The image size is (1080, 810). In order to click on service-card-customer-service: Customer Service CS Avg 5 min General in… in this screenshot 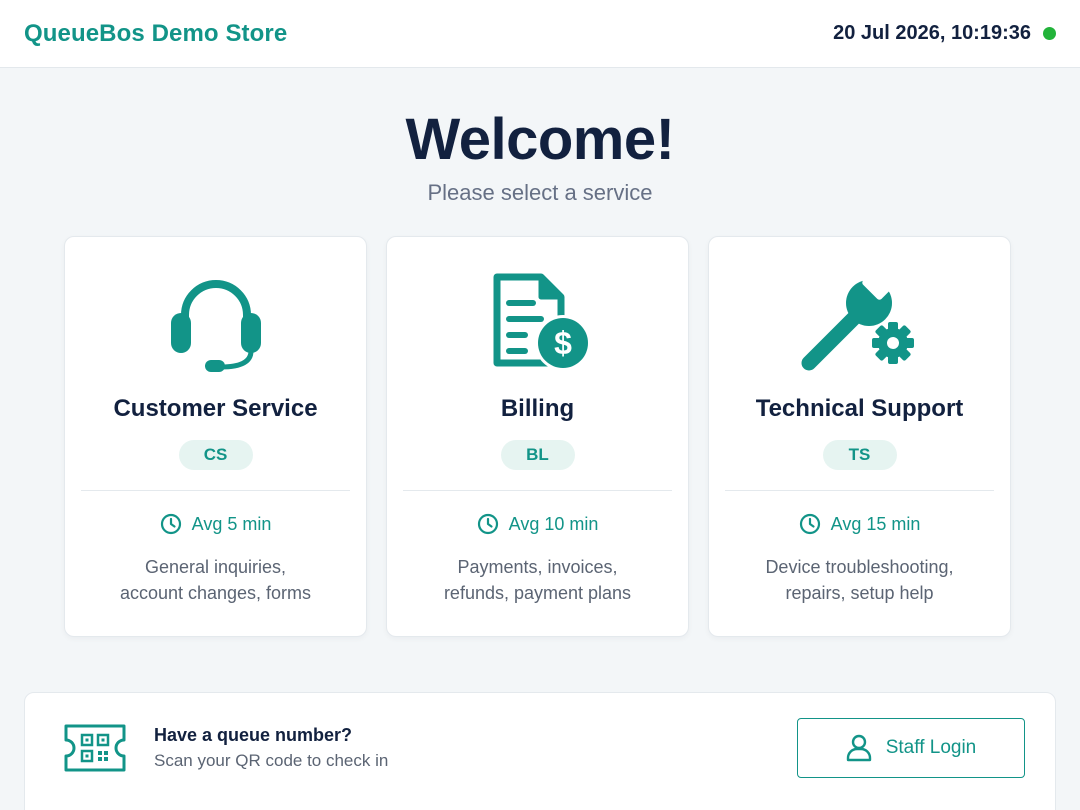, I will do `click(215, 436)`.